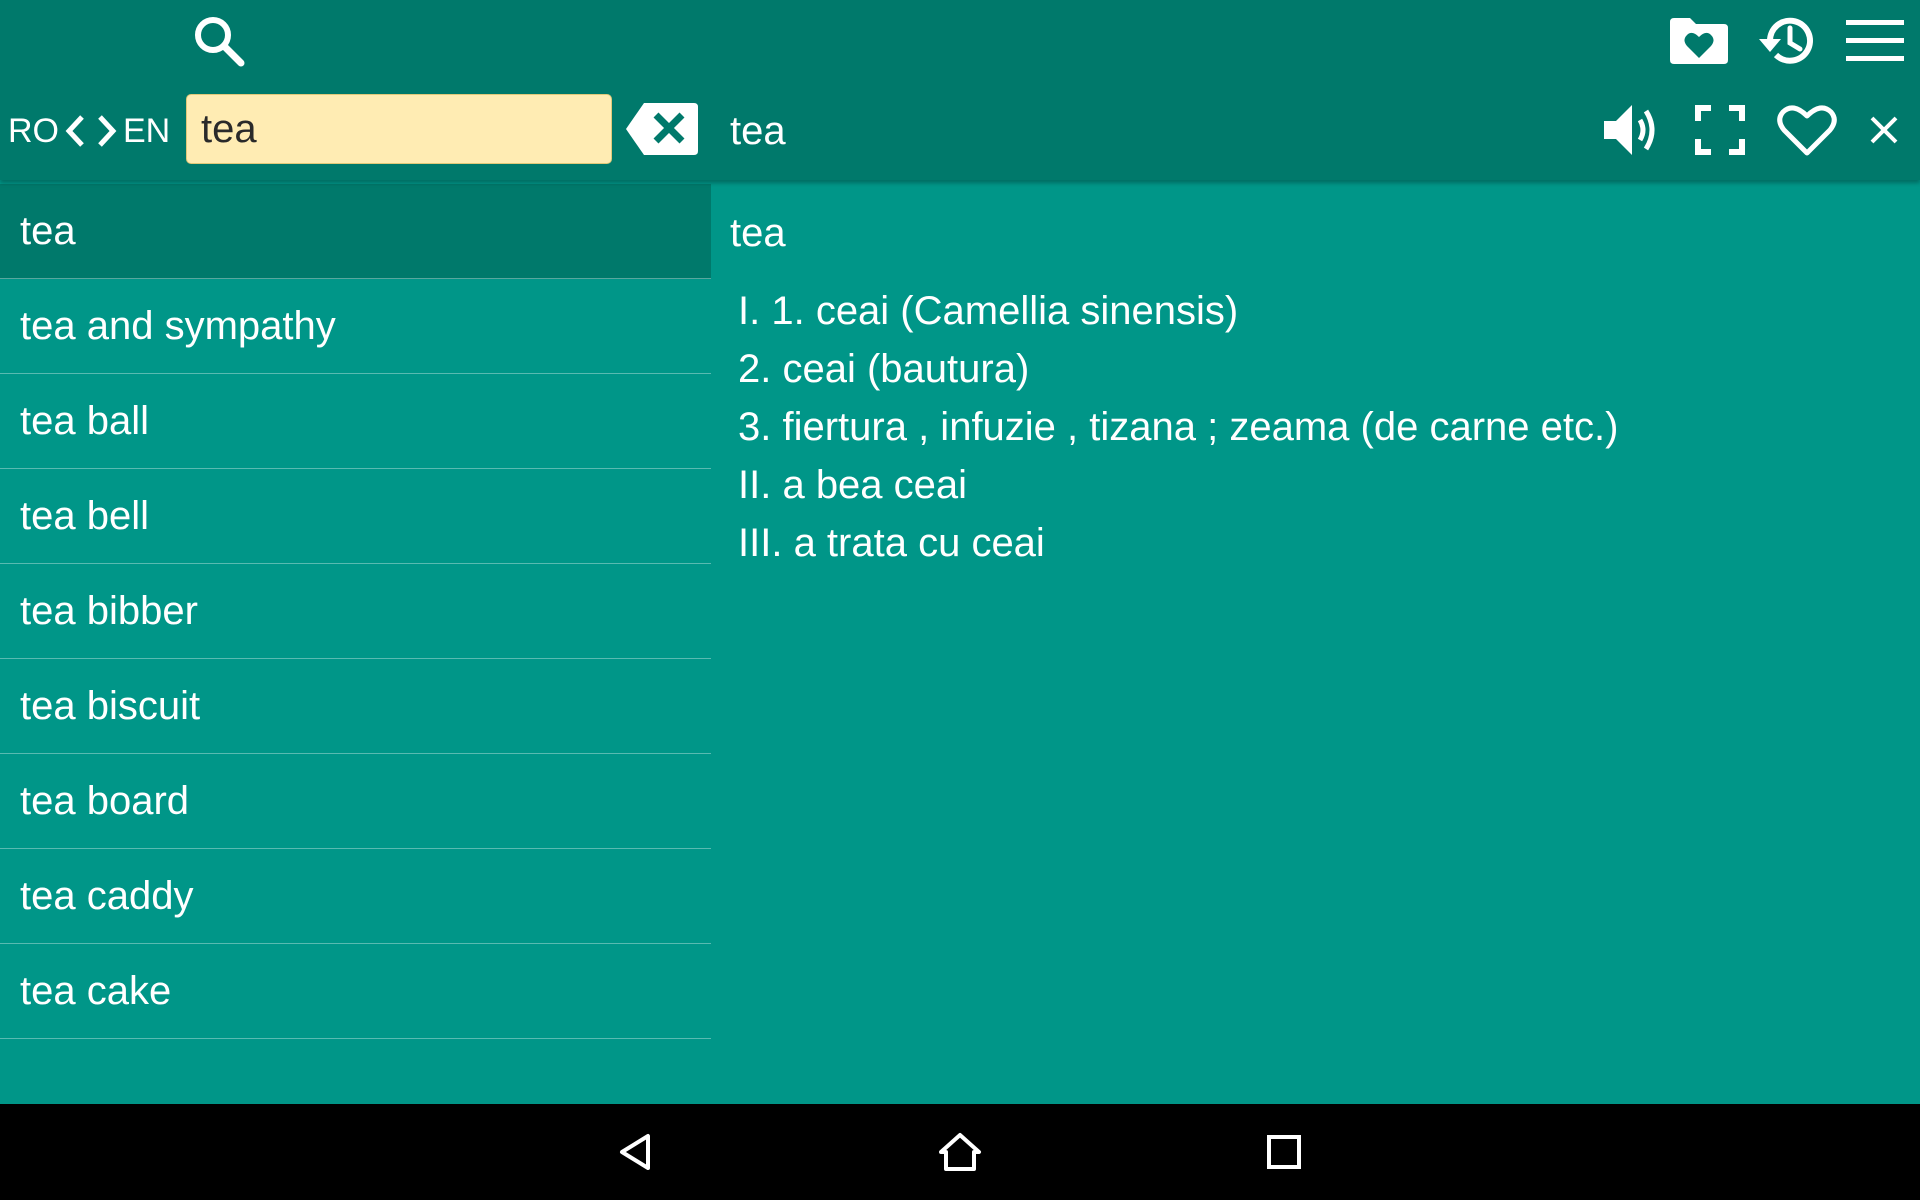 This screenshot has width=1920, height=1200. Describe the element at coordinates (891, 543) in the screenshot. I see `definition-line: III. a trata cu ceai` at that location.